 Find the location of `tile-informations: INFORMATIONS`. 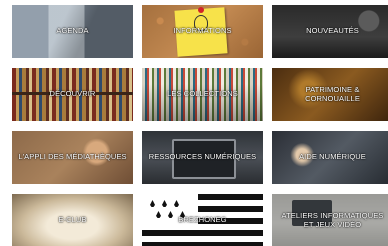

tile-informations: INFORMATIONS is located at coordinates (202, 31).